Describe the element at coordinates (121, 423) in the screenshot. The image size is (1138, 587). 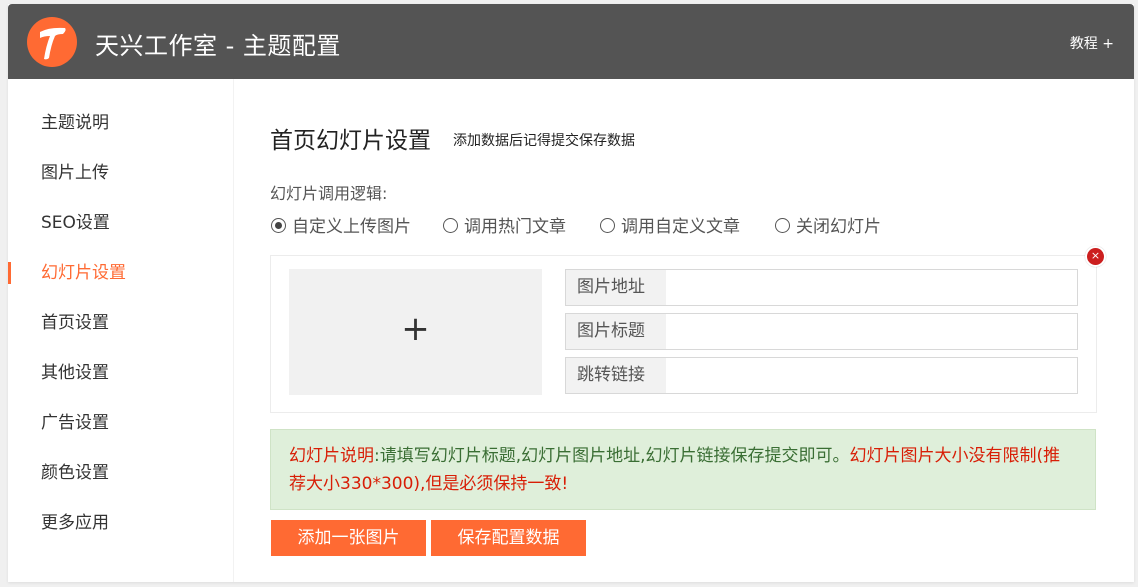
I see `sidebar-item-ads: 广告设置` at that location.